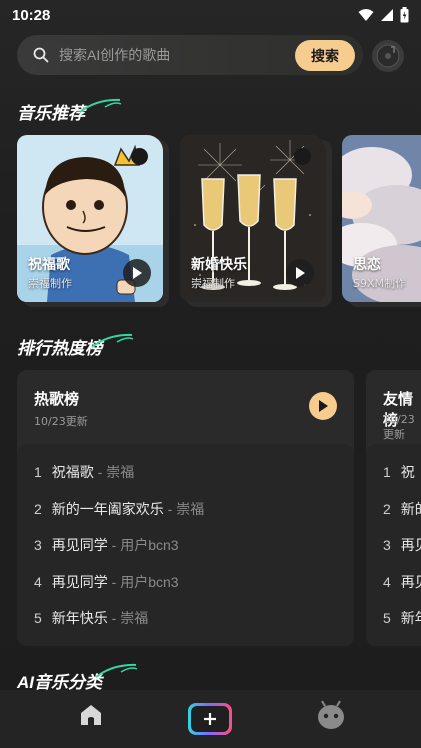 Image resolution: width=421 pixels, height=748 pixels. I want to click on list-item: 2 新的一年阖家欢乐 - 崇福, so click(119, 509).